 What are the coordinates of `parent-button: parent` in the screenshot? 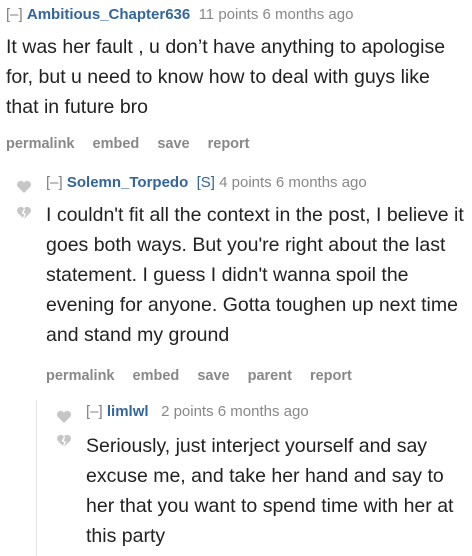 It's located at (270, 376).